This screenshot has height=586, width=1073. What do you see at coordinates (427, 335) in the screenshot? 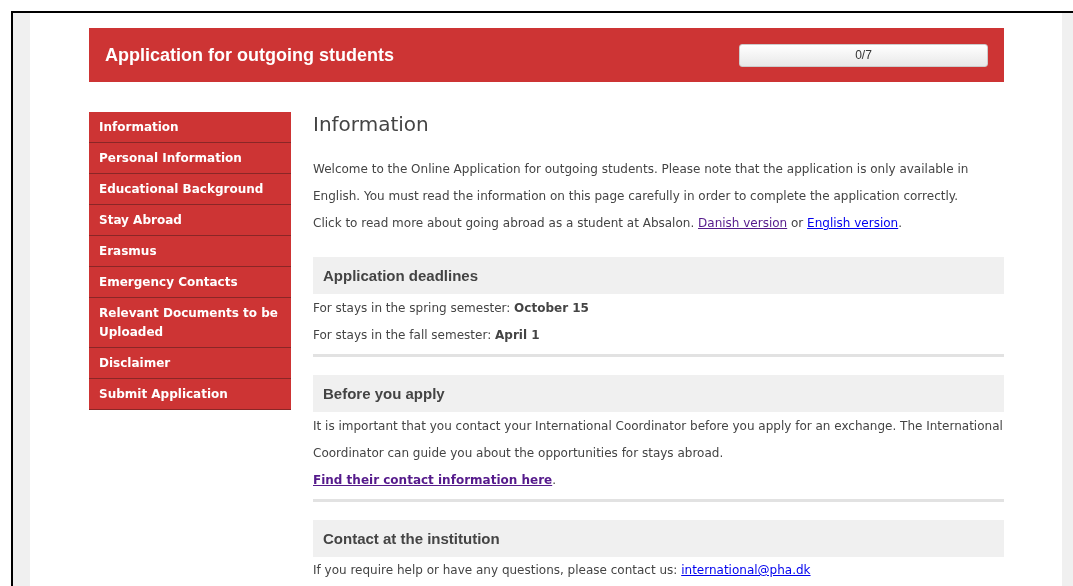
I see `paragraph: For stays in the fall semester: April 1` at bounding box center [427, 335].